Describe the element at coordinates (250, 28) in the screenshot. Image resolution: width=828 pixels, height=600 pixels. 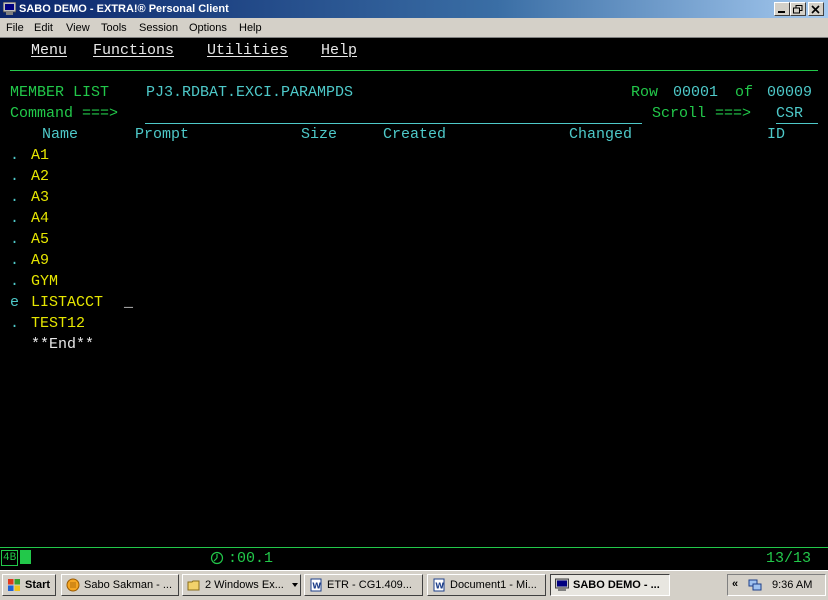
I see `menu-help: Help` at that location.